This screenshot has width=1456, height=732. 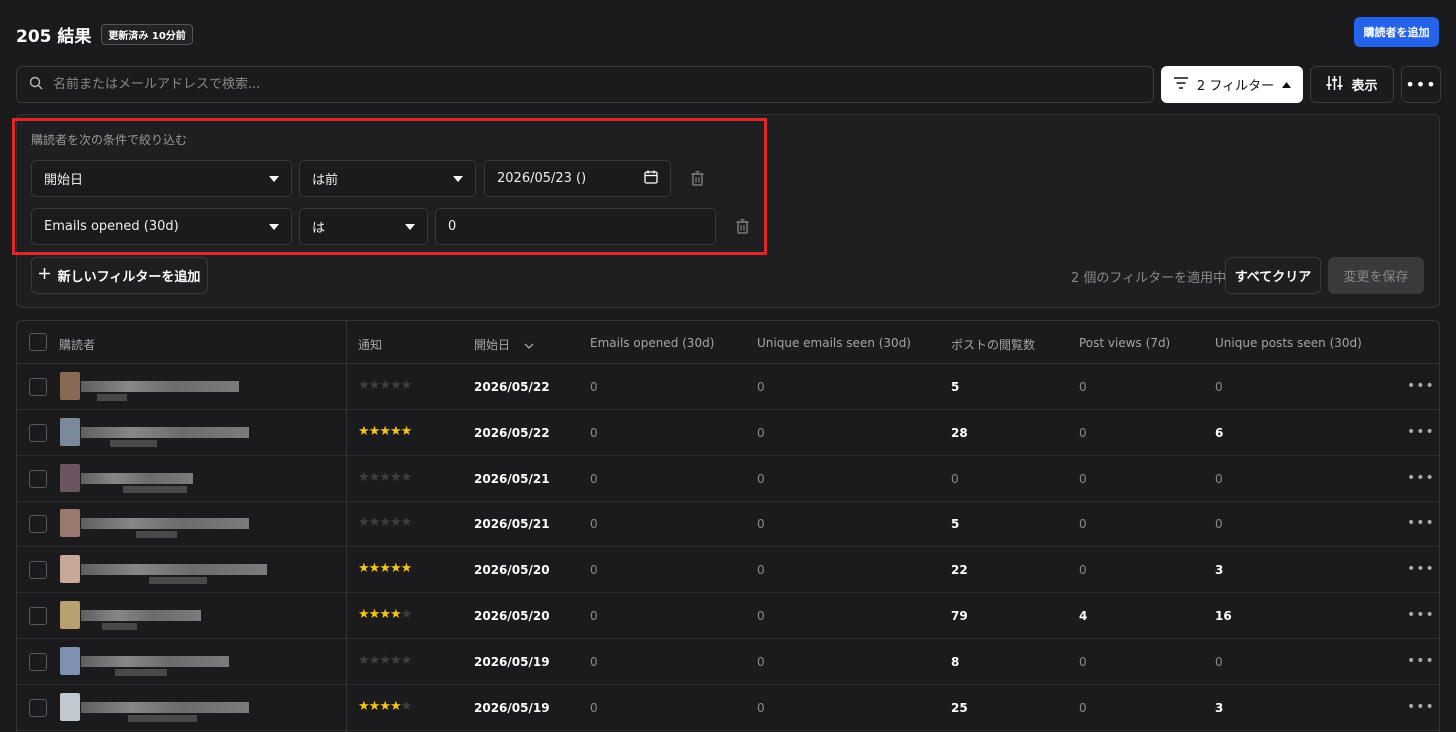 What do you see at coordinates (370, 344) in the screenshot?
I see `column-header-notify: 通知` at bounding box center [370, 344].